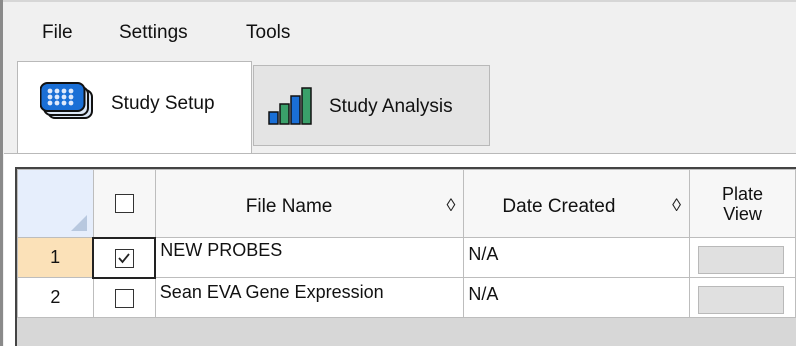 The image size is (796, 346). I want to click on header-checkbox-cell, so click(124, 203).